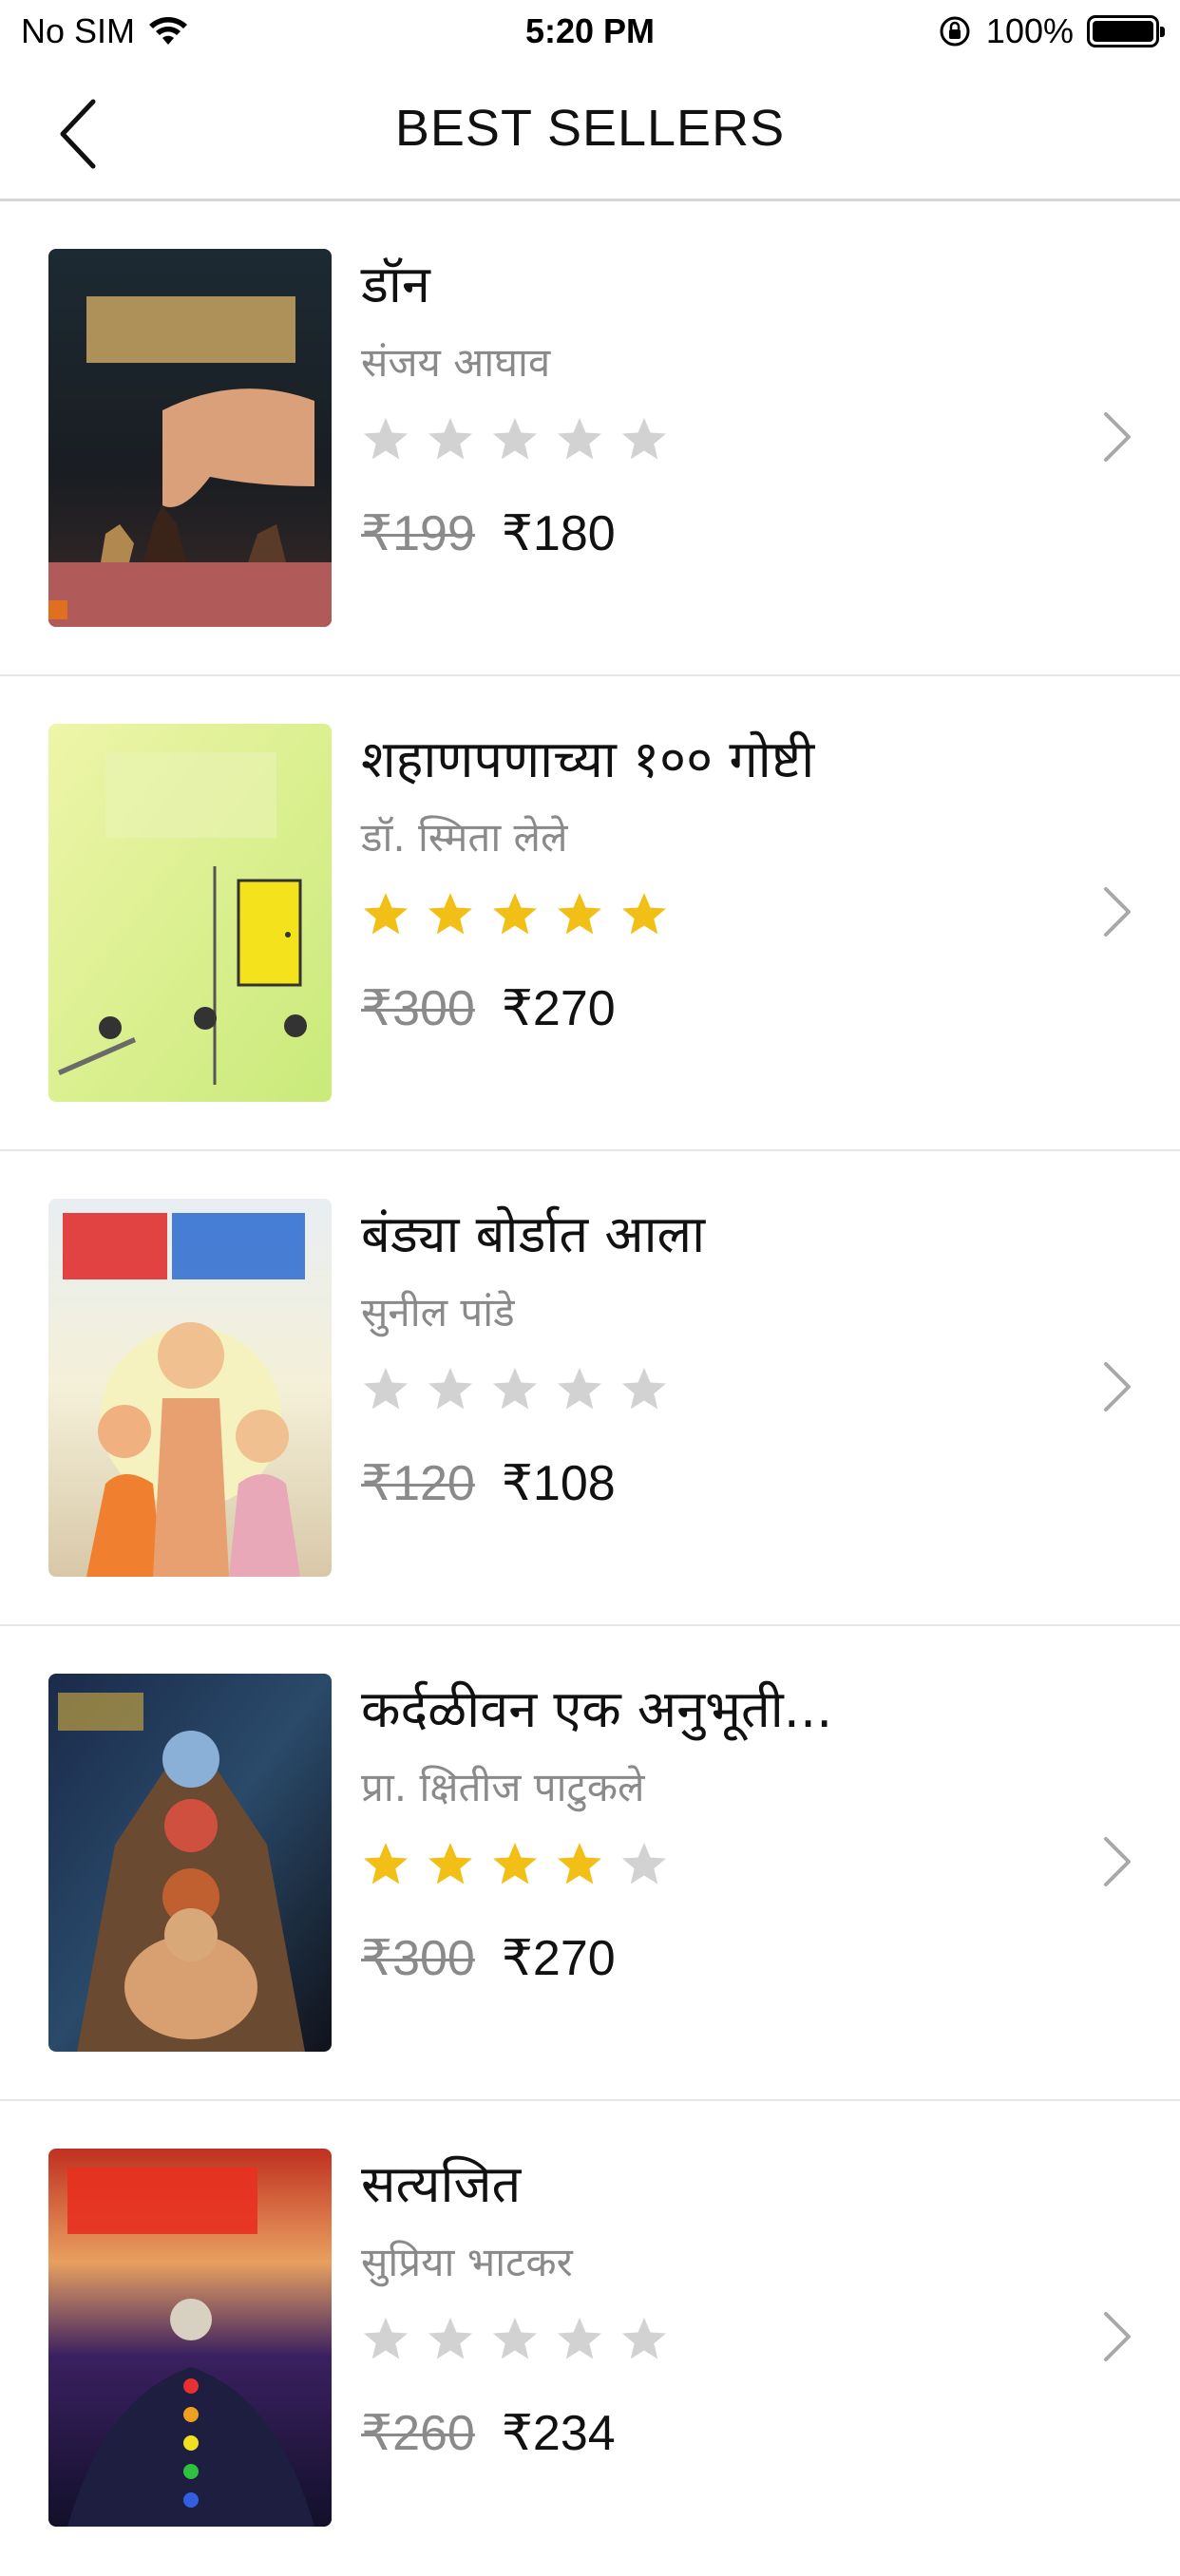 The height and width of the screenshot is (2576, 1180). Describe the element at coordinates (488, 2433) in the screenshot. I see `price-row: ₹260 ₹234` at that location.